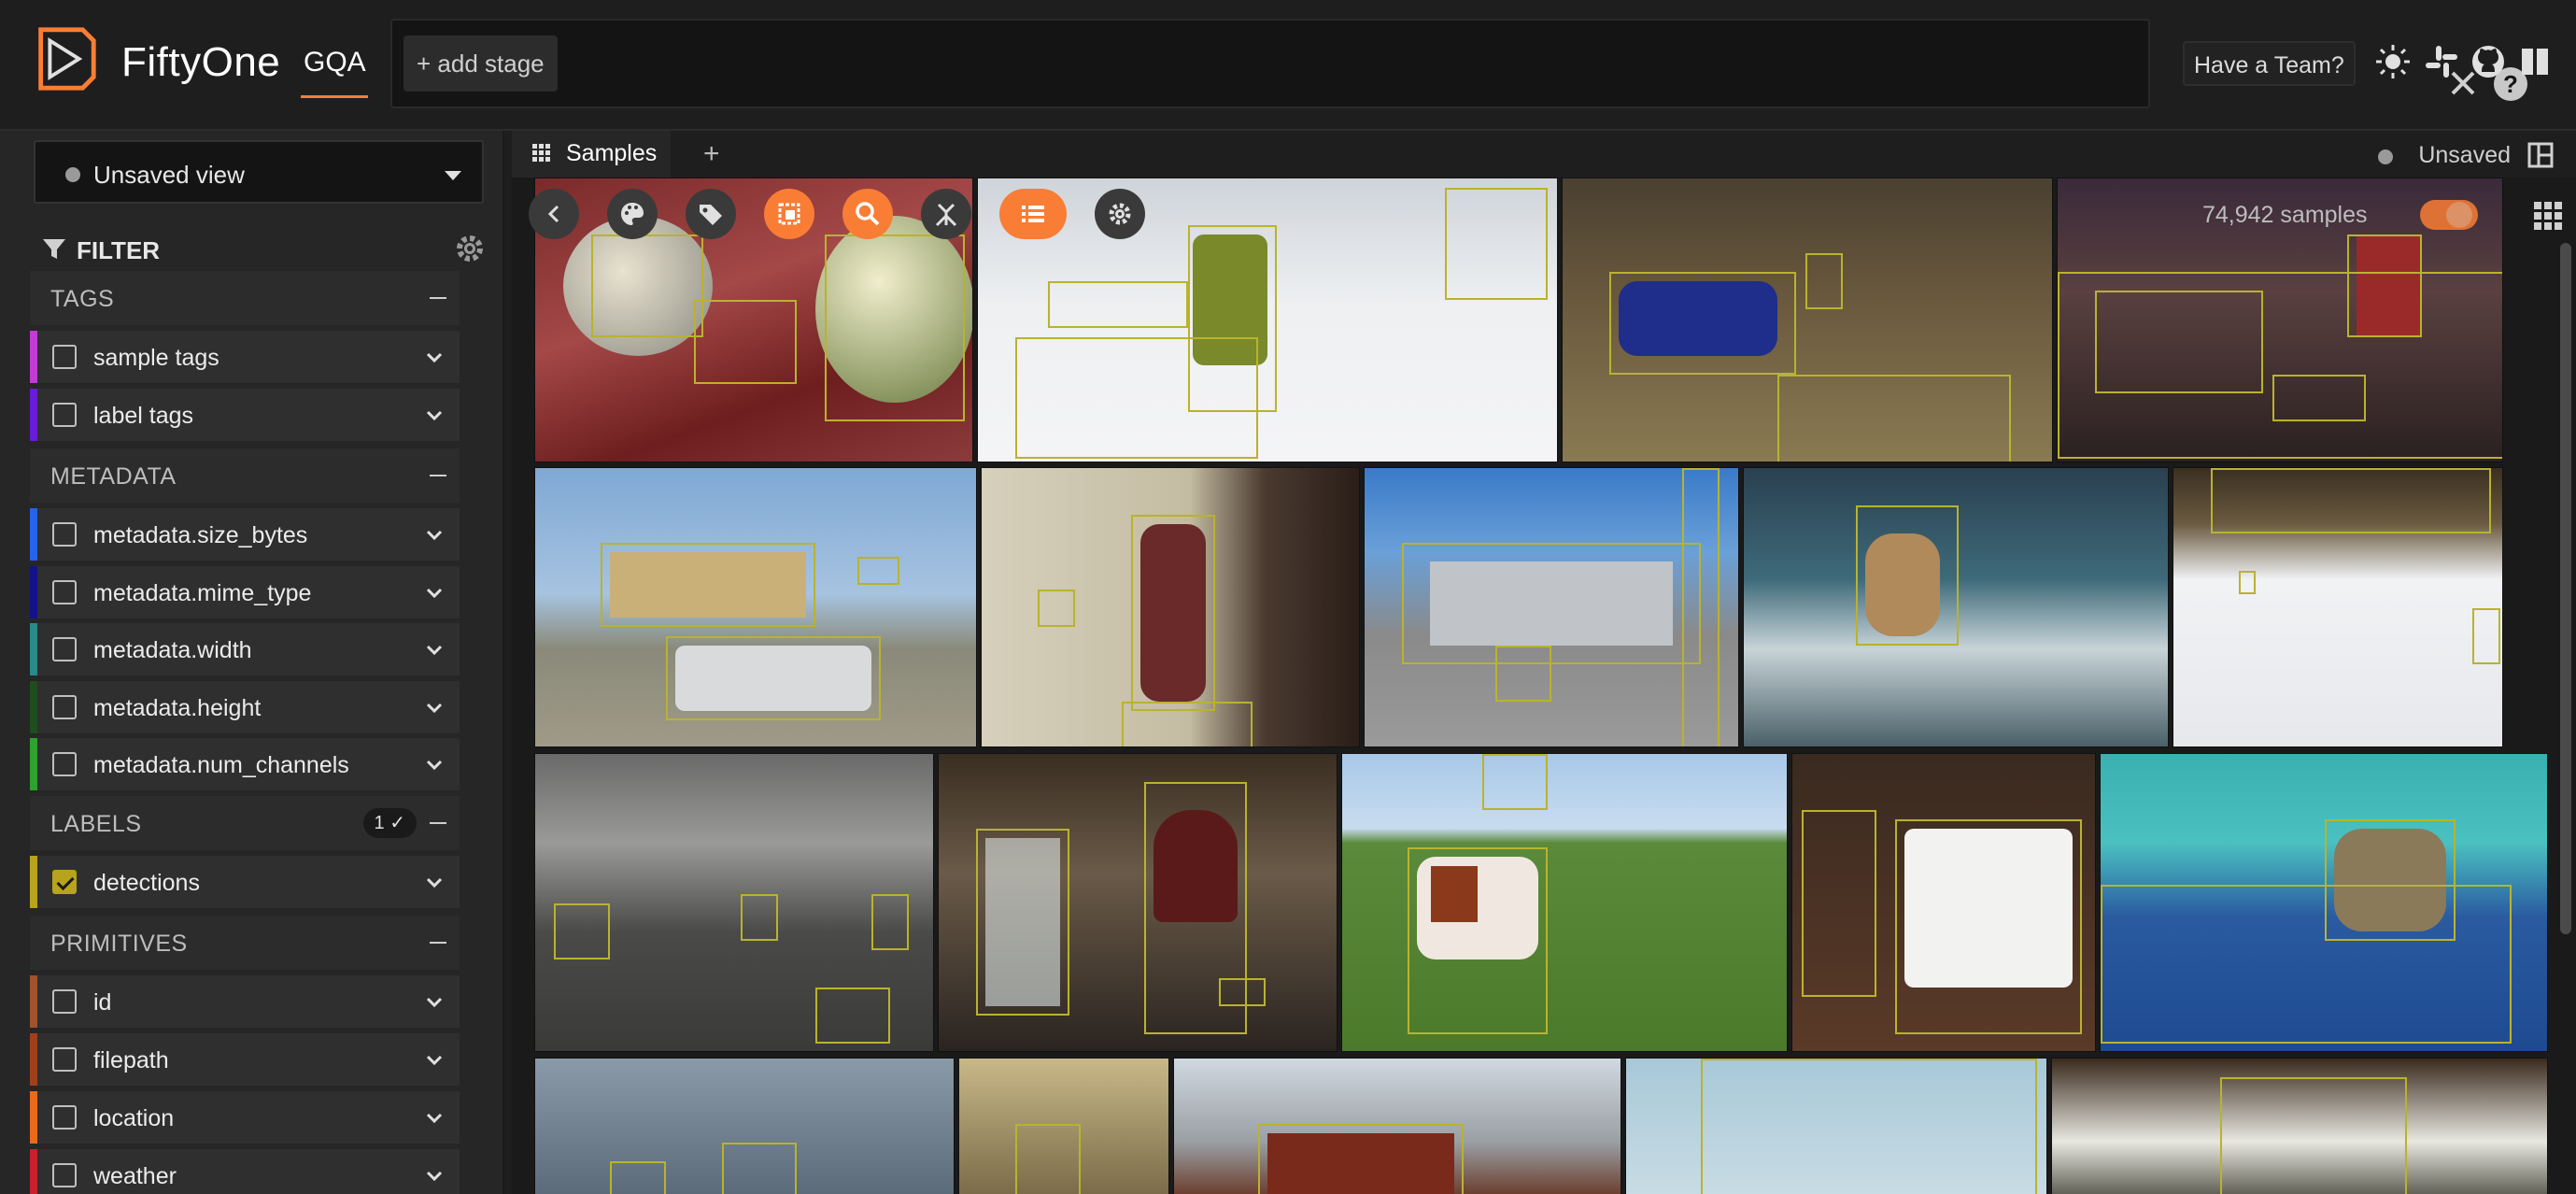  Describe the element at coordinates (1120, 214) in the screenshot. I see `settings-button` at that location.